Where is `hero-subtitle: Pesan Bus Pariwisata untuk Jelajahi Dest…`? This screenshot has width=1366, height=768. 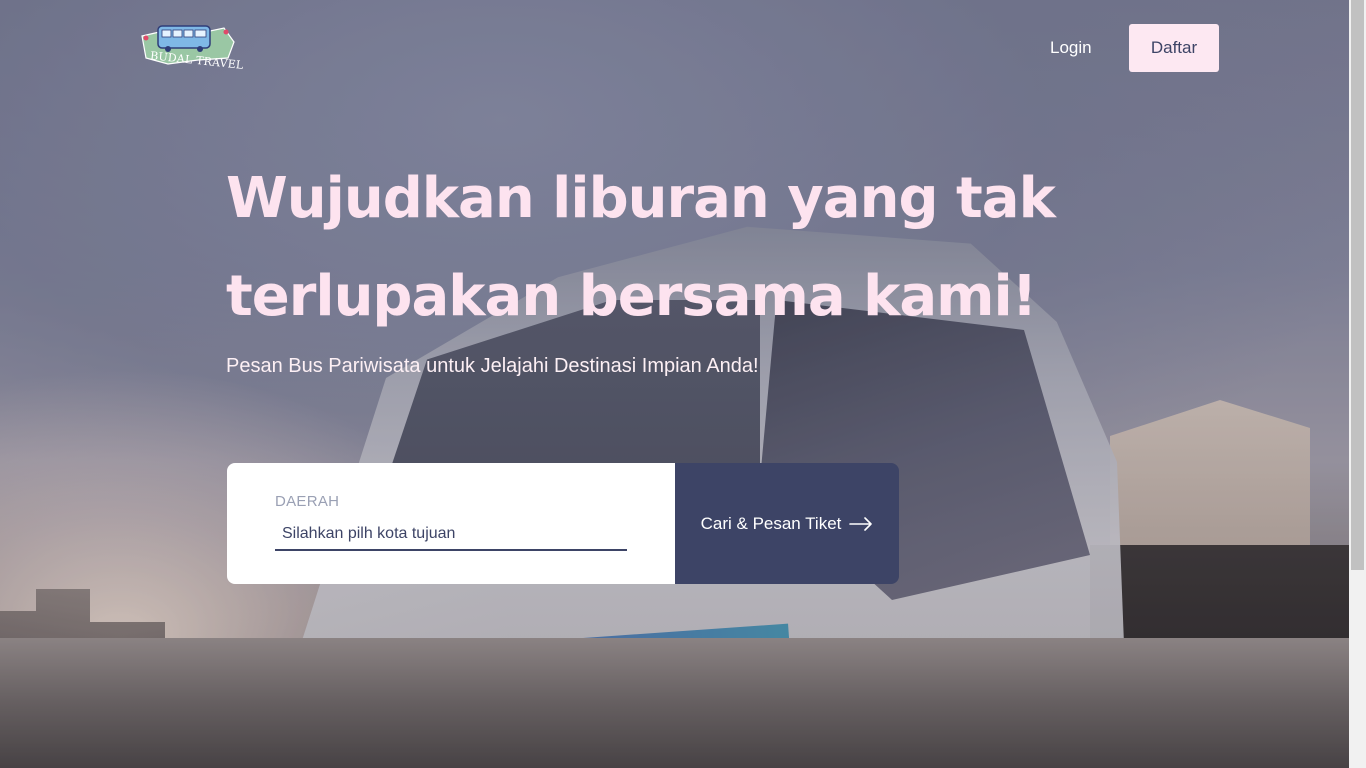
hero-subtitle: Pesan Bus Pariwisata untuk Jelajahi Dest… is located at coordinates (492, 366).